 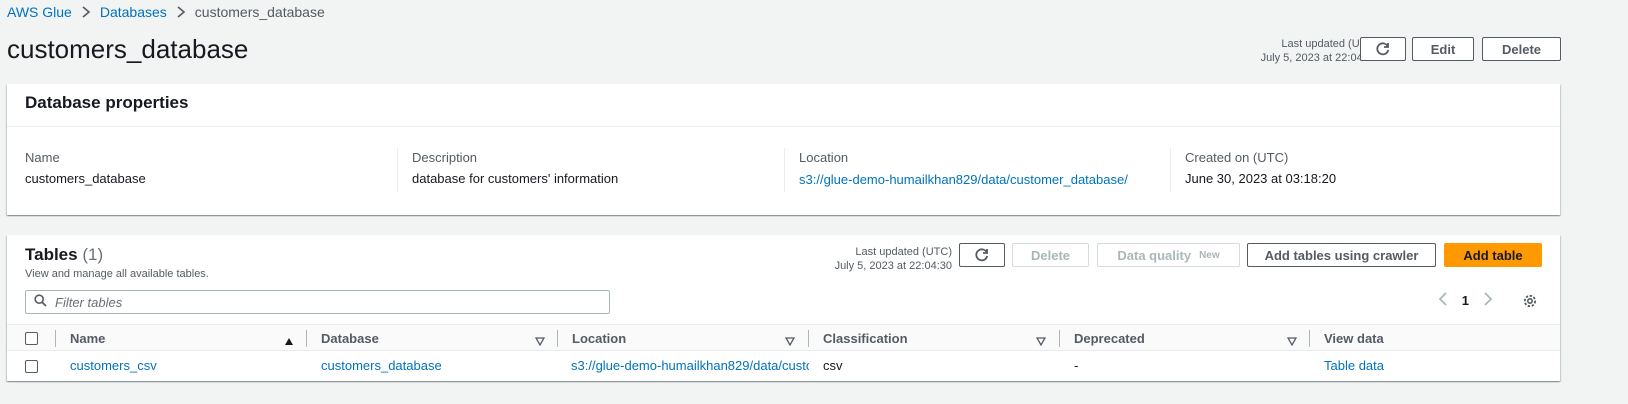 What do you see at coordinates (350, 338) in the screenshot?
I see `column-header-database: Database` at bounding box center [350, 338].